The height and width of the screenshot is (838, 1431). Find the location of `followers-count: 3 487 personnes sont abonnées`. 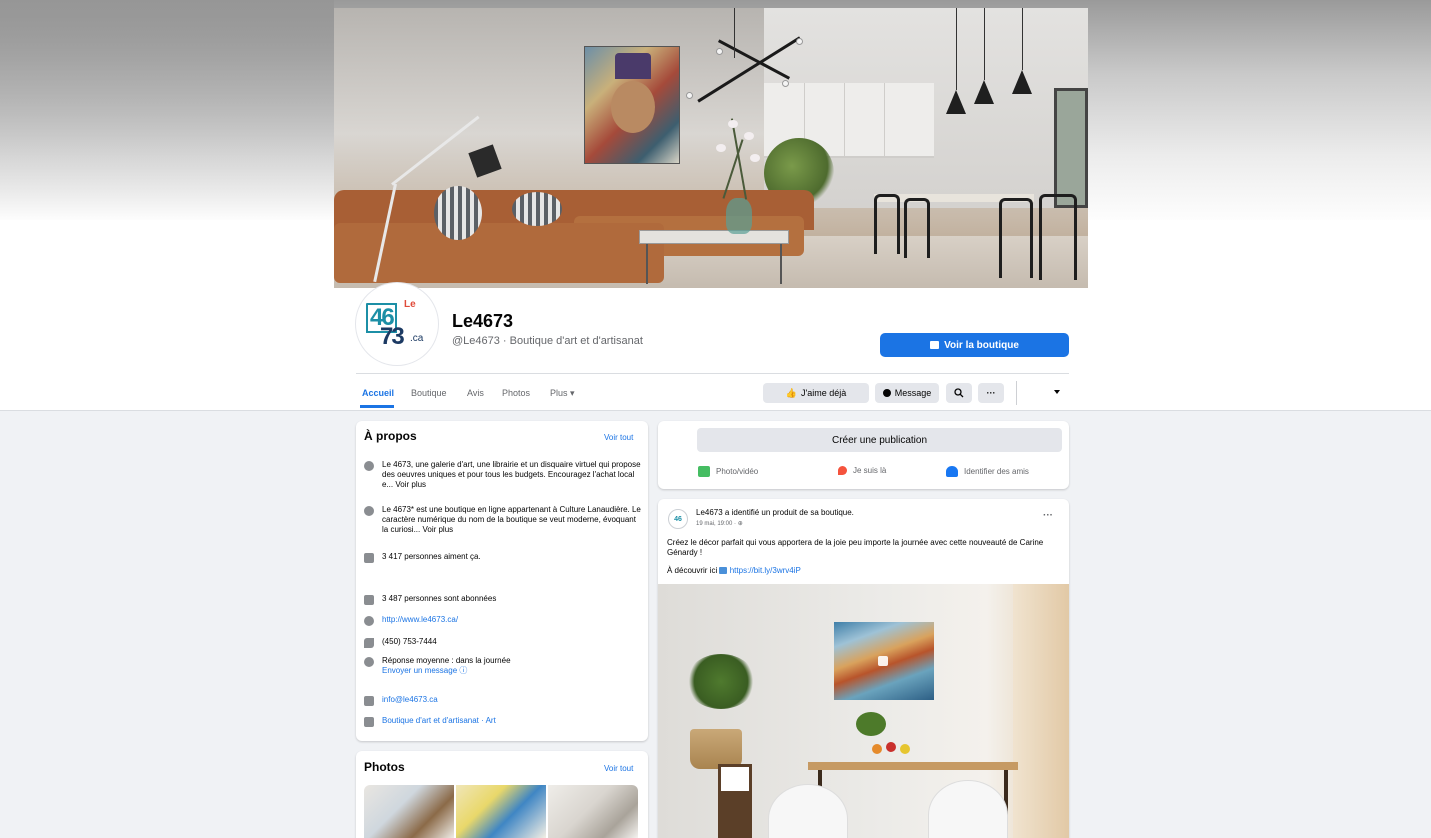

followers-count: 3 487 personnes sont abonnées is located at coordinates (504, 599).